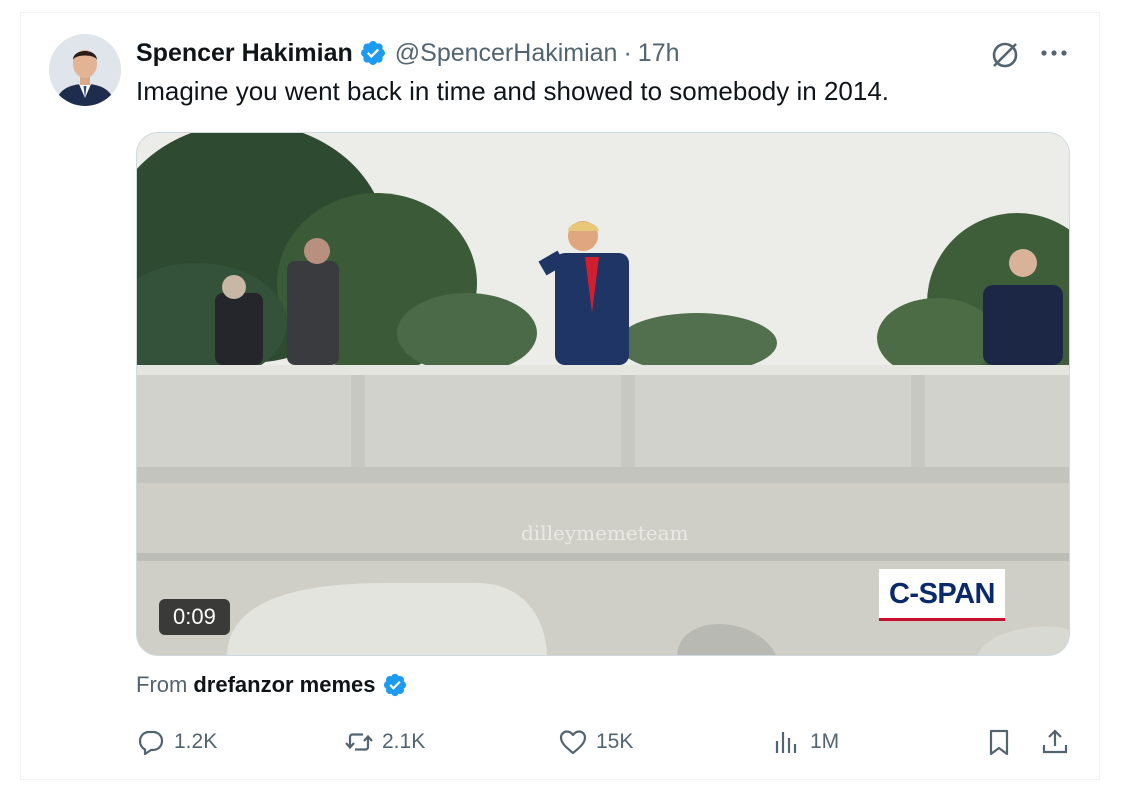  I want to click on attribution-line: From drefanzor memes, so click(272, 685).